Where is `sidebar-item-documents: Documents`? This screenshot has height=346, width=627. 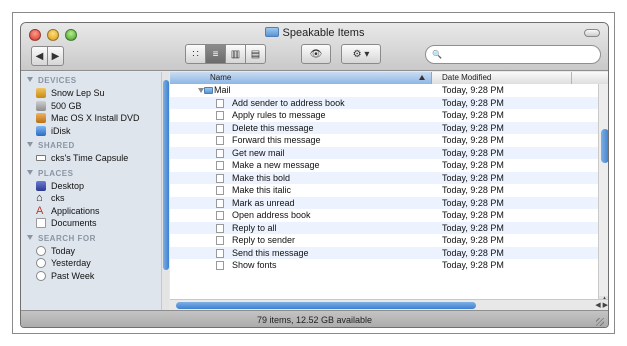 sidebar-item-documents: Documents is located at coordinates (94, 223).